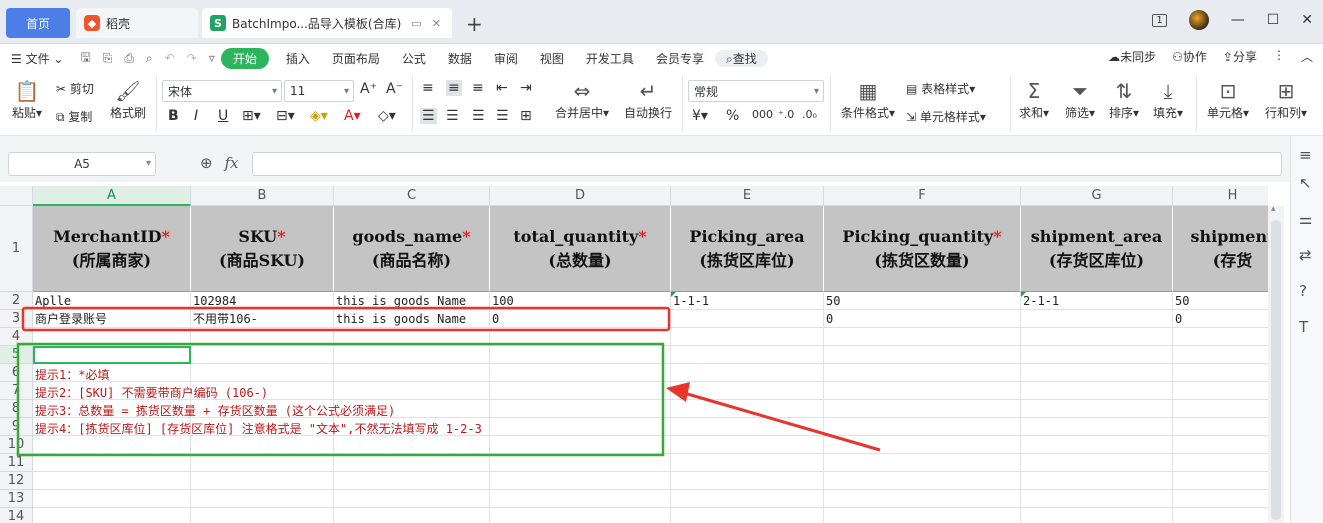 The height and width of the screenshot is (523, 1323). What do you see at coordinates (319, 116) in the screenshot?
I see `fill-color-icon: ◈▾` at bounding box center [319, 116].